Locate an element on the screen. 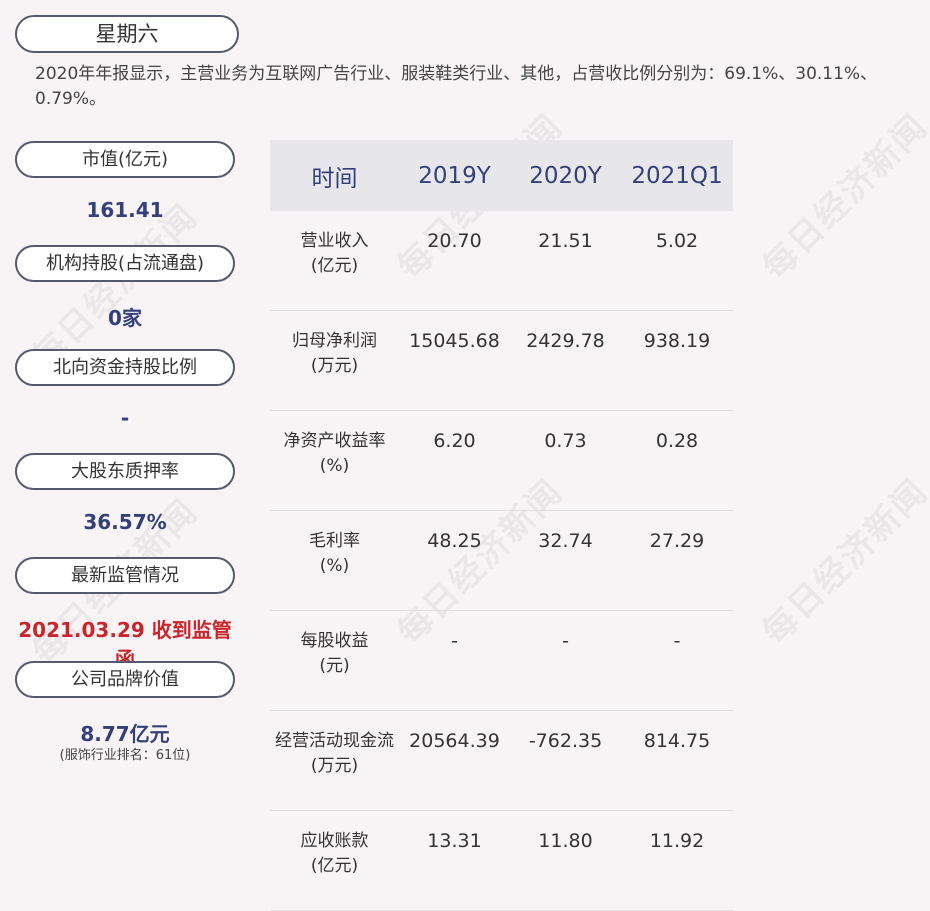  metric-unit: (元) is located at coordinates (334, 666).